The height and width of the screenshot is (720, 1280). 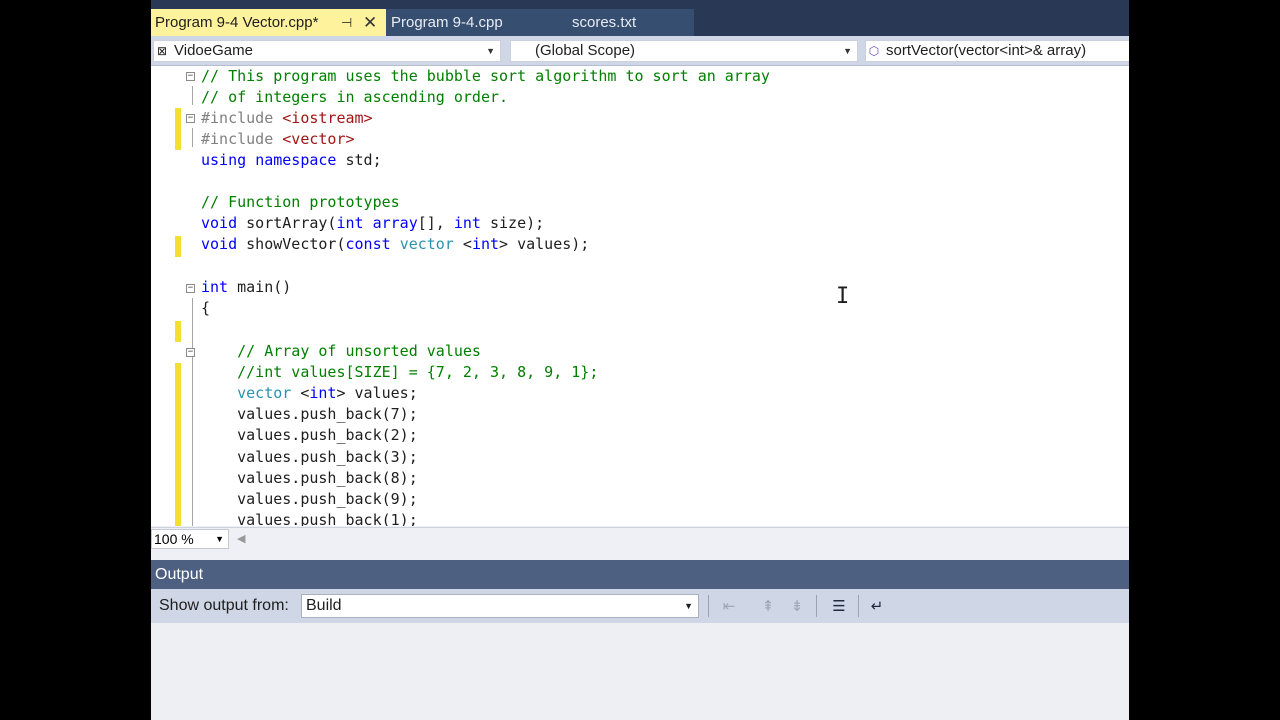 I want to click on scroll-left-icon: ◀, so click(x=241, y=538).